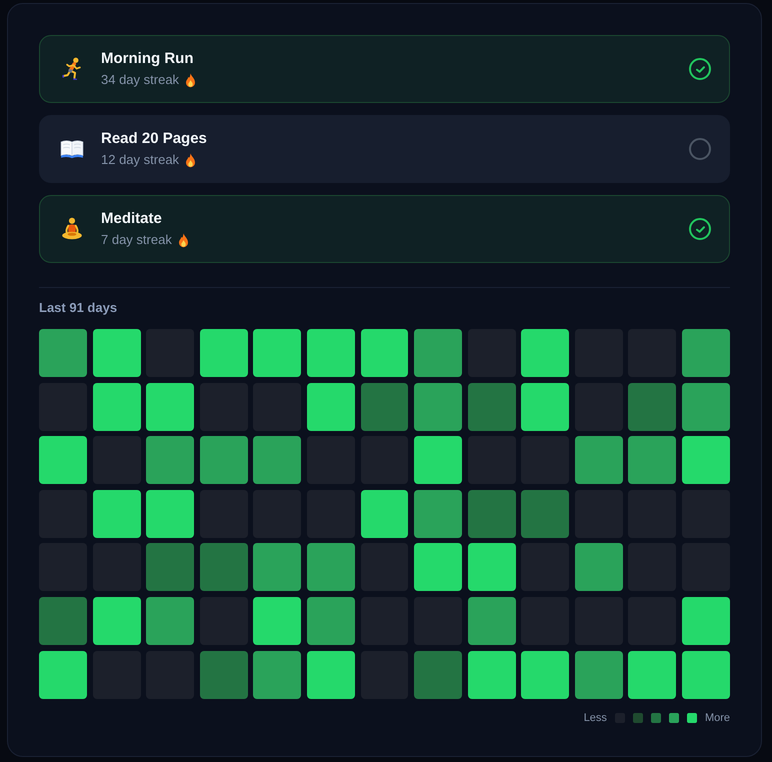 The height and width of the screenshot is (762, 772). What do you see at coordinates (717, 717) in the screenshot?
I see `legend-label: More` at bounding box center [717, 717].